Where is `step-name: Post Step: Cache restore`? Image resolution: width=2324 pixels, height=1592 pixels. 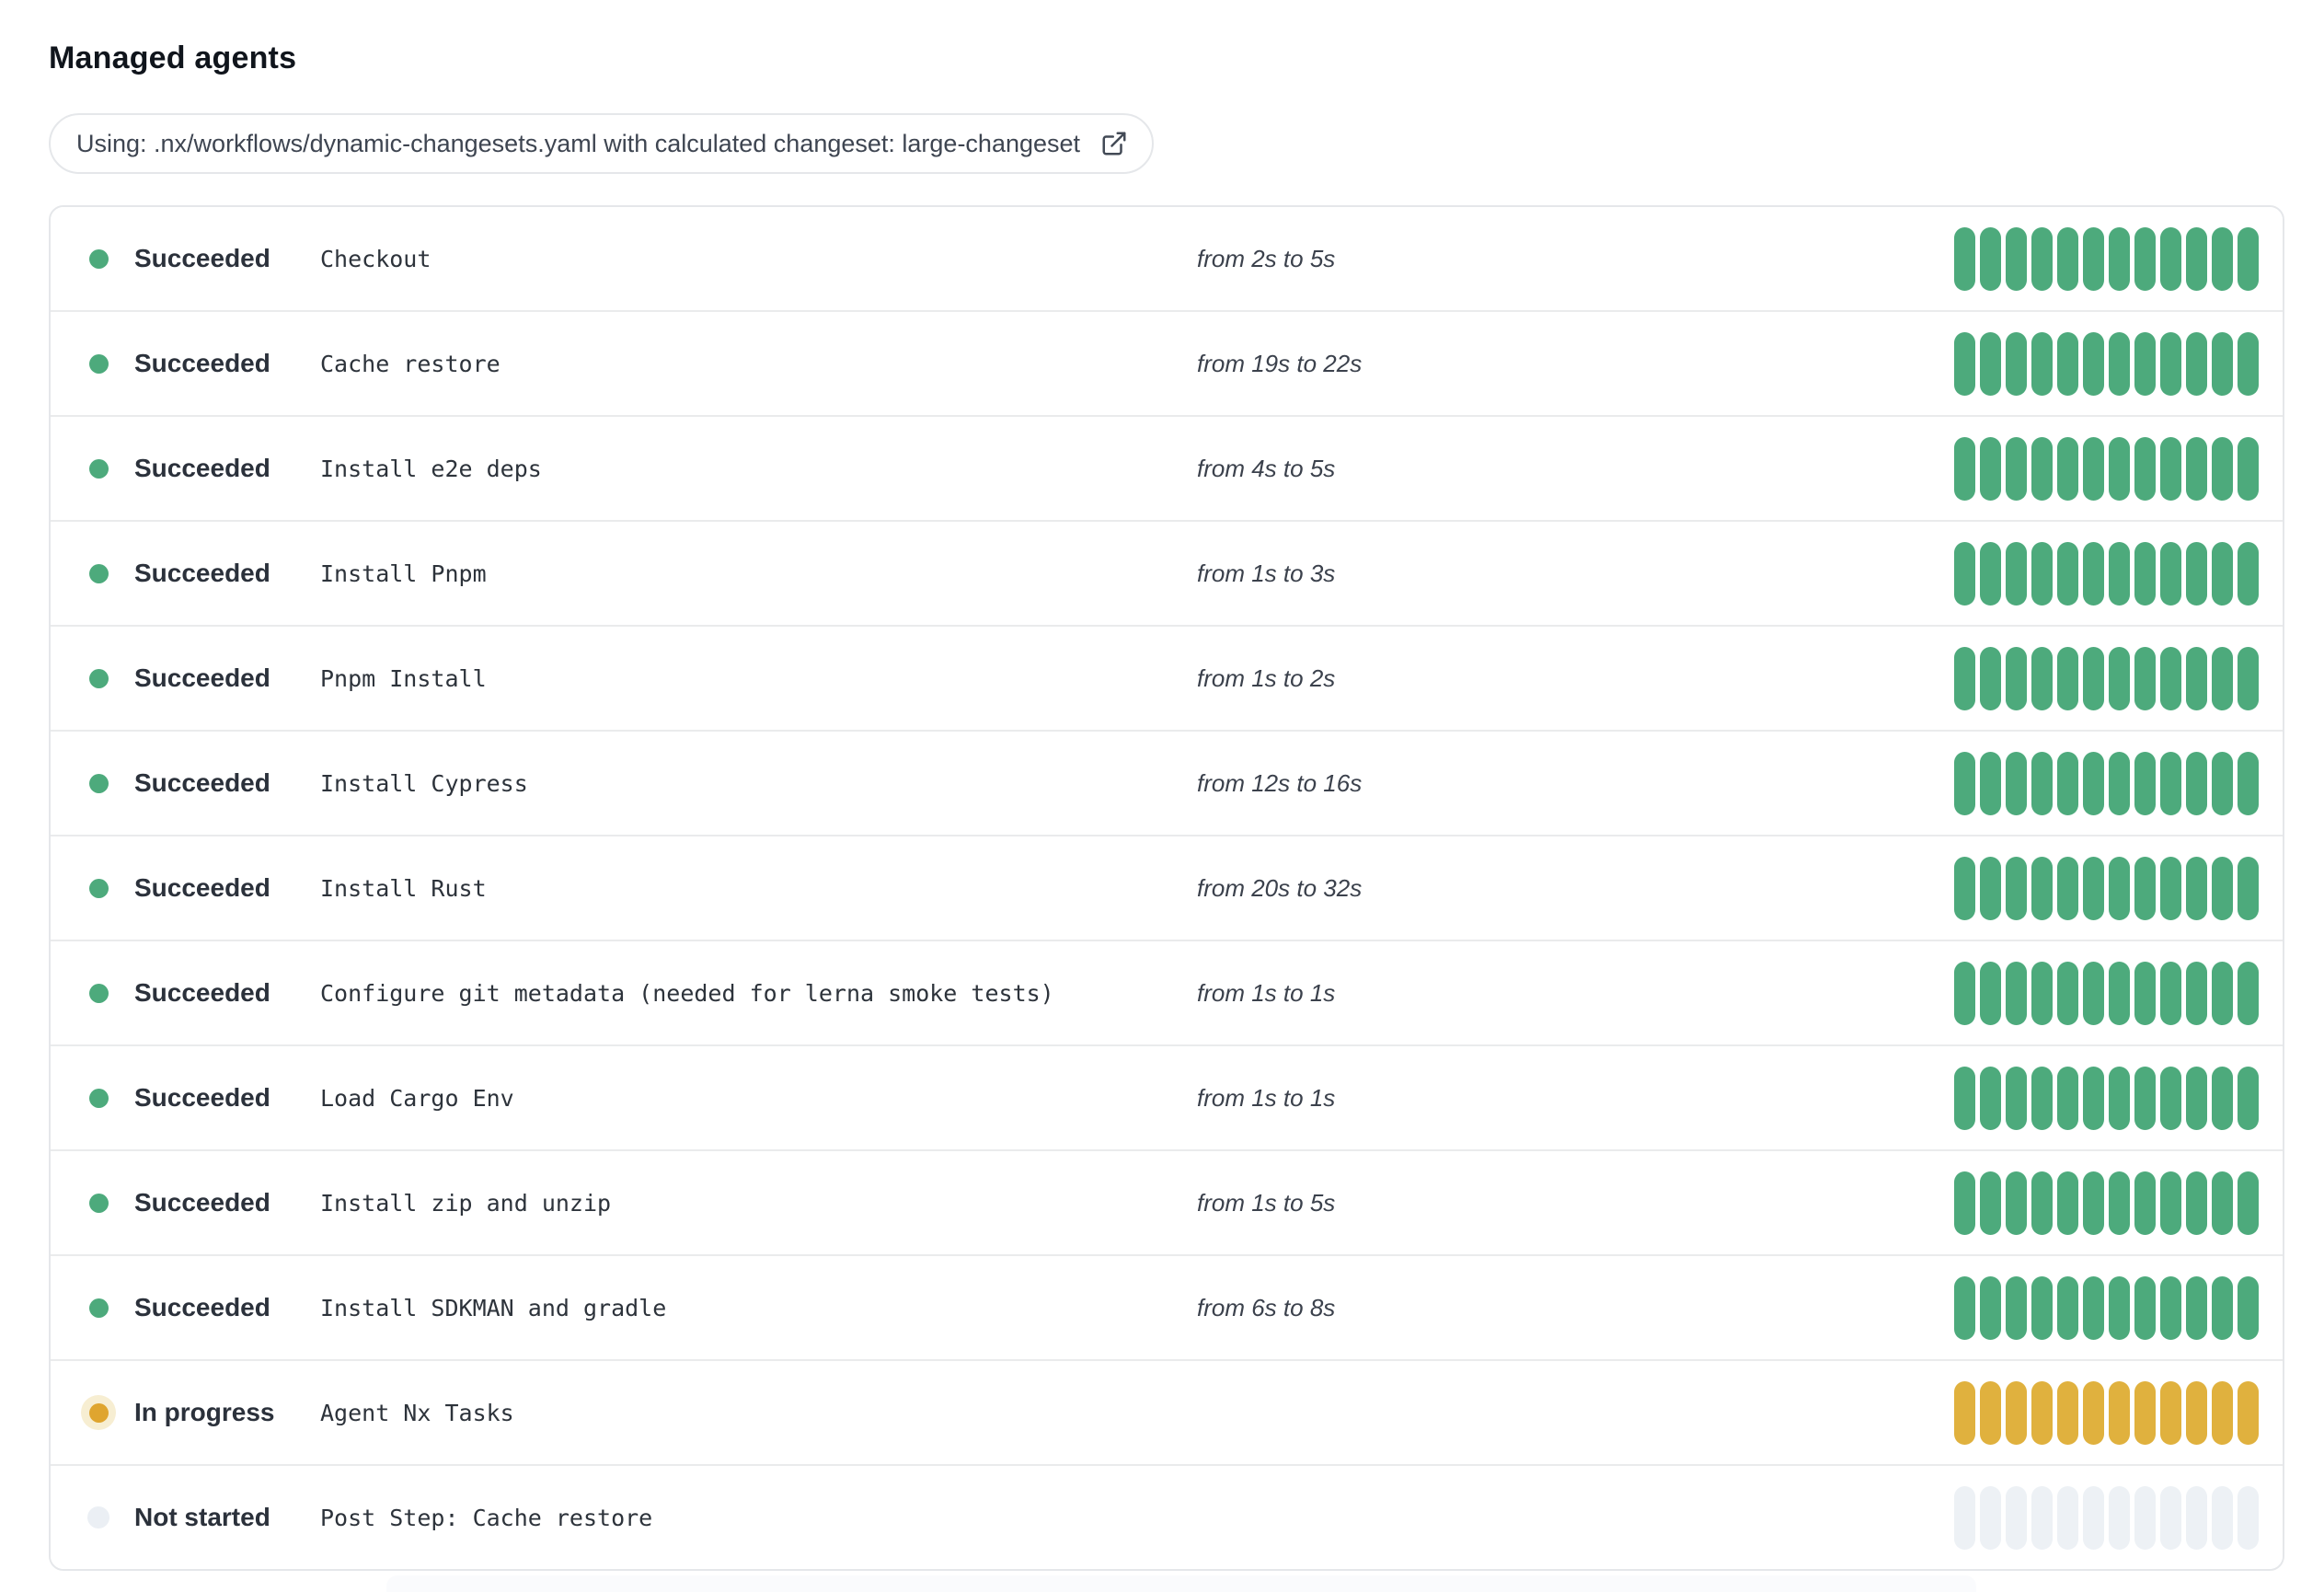
step-name: Post Step: Cache restore is located at coordinates (486, 1517).